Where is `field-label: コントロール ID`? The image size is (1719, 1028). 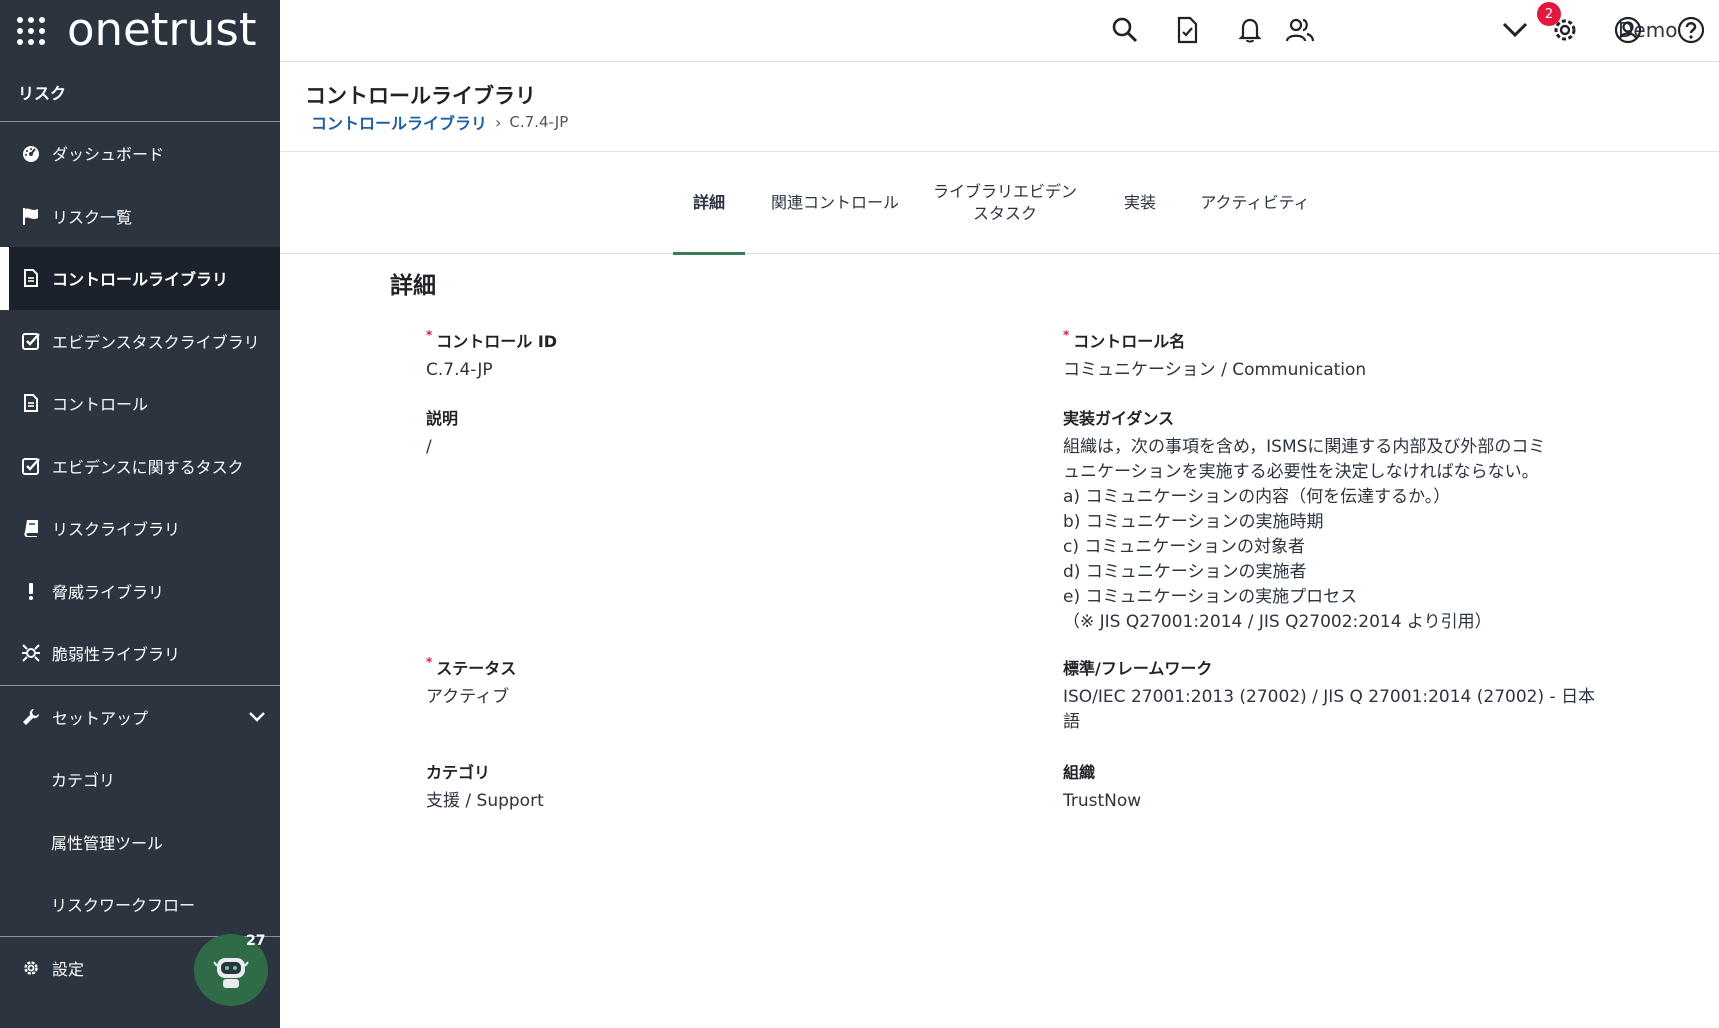
field-label: コントロール ID is located at coordinates (497, 341).